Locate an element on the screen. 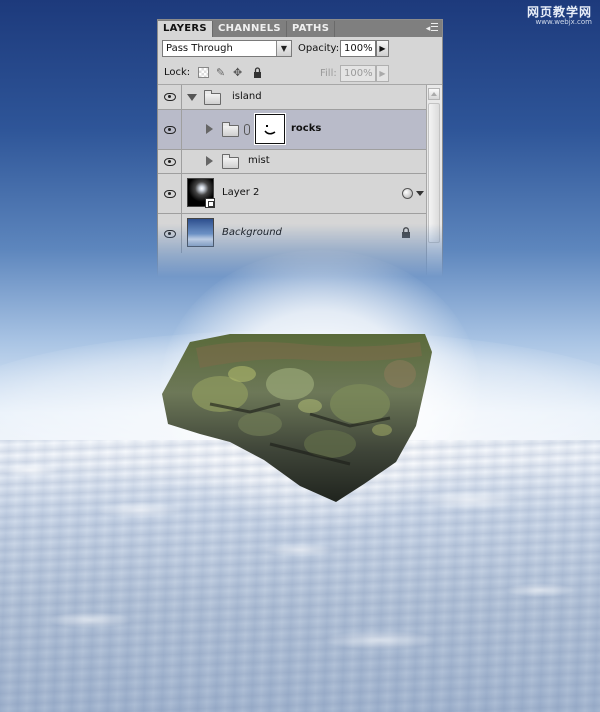  scroll-up-arrow-icon is located at coordinates (434, 94).